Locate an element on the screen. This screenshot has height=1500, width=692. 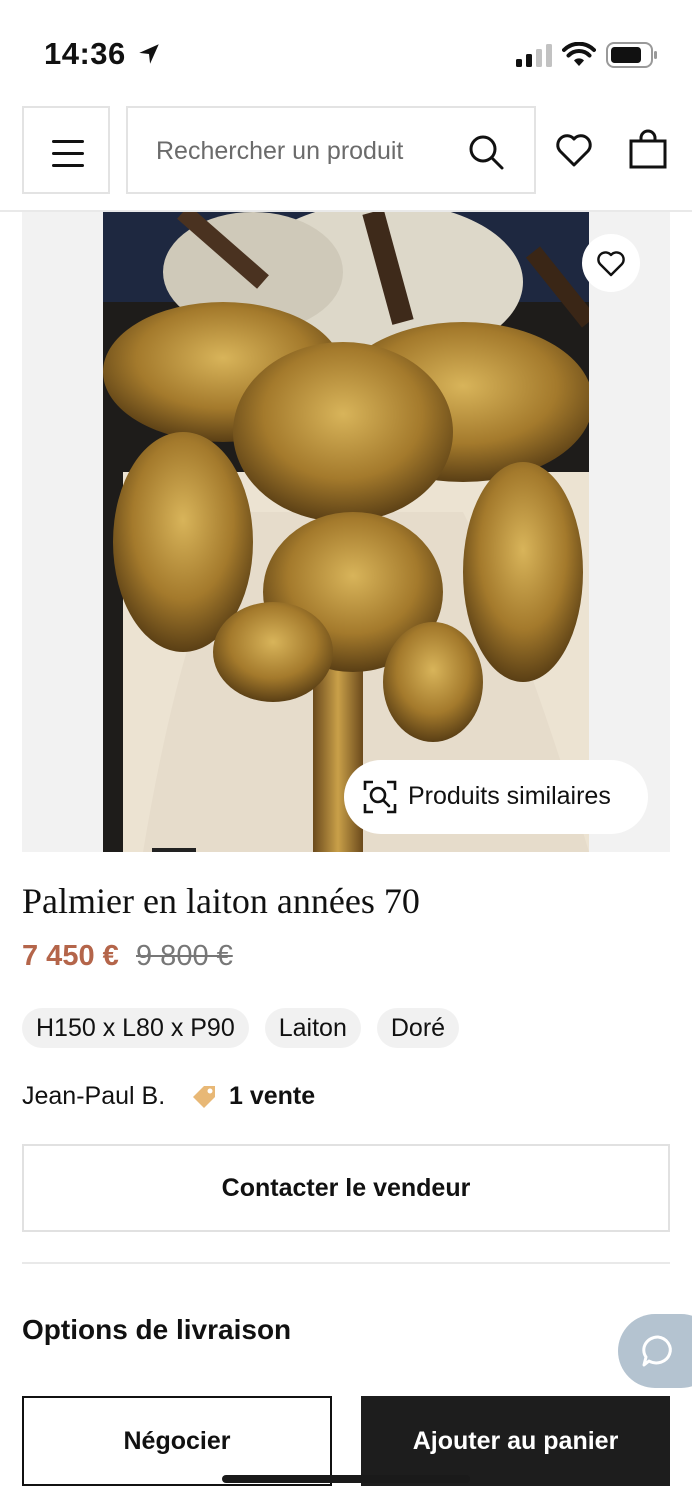
visual-search-icon is located at coordinates (380, 797).